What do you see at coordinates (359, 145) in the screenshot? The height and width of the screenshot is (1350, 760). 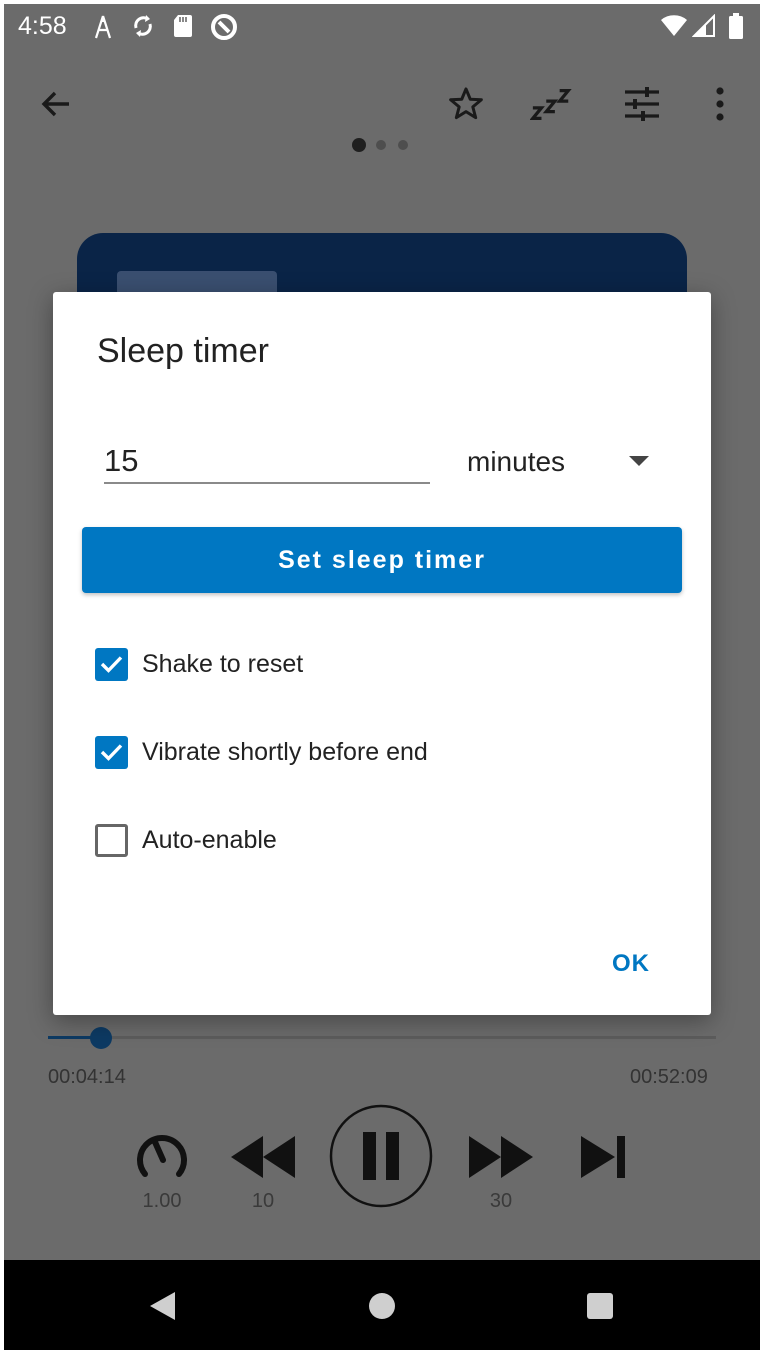 I see `page-indicator-dot-active` at bounding box center [359, 145].